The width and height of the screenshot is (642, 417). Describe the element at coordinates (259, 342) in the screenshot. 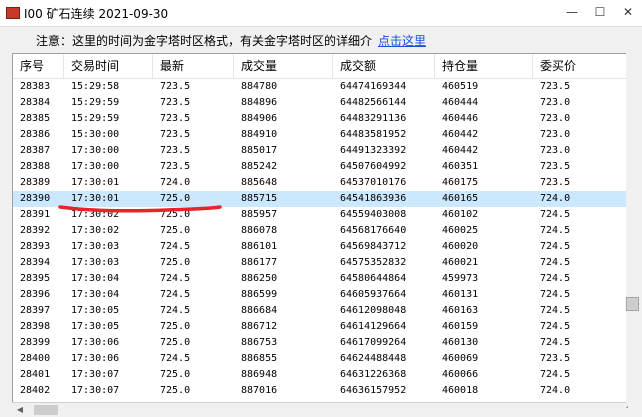

I see `col-volume-cell: 886753` at that location.